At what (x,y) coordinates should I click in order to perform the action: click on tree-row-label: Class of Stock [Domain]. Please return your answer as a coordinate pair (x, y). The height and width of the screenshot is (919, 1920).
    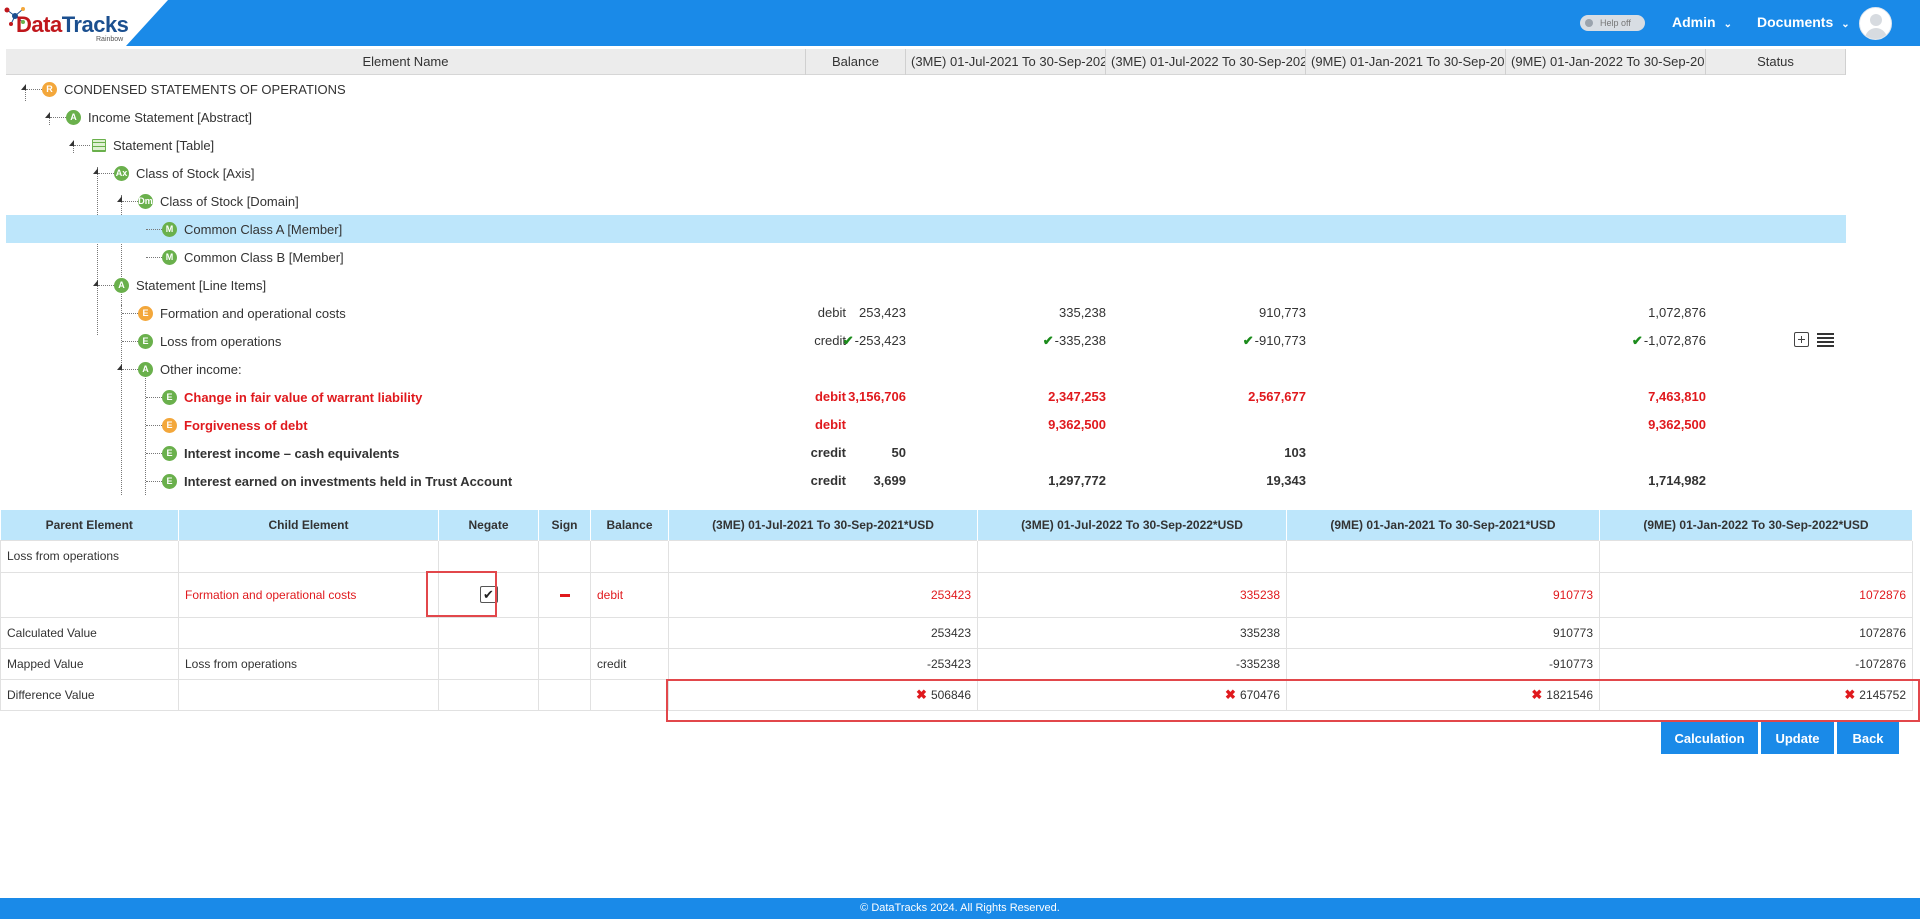
    Looking at the image, I should click on (229, 201).